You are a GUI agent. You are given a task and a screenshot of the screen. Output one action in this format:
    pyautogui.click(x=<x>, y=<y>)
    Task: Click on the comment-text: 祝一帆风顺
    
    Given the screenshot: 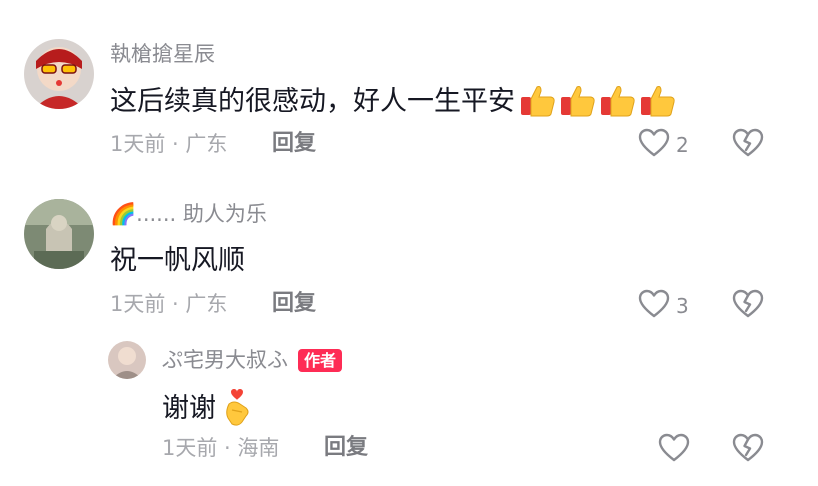 What is the action you would take?
    pyautogui.click(x=177, y=260)
    